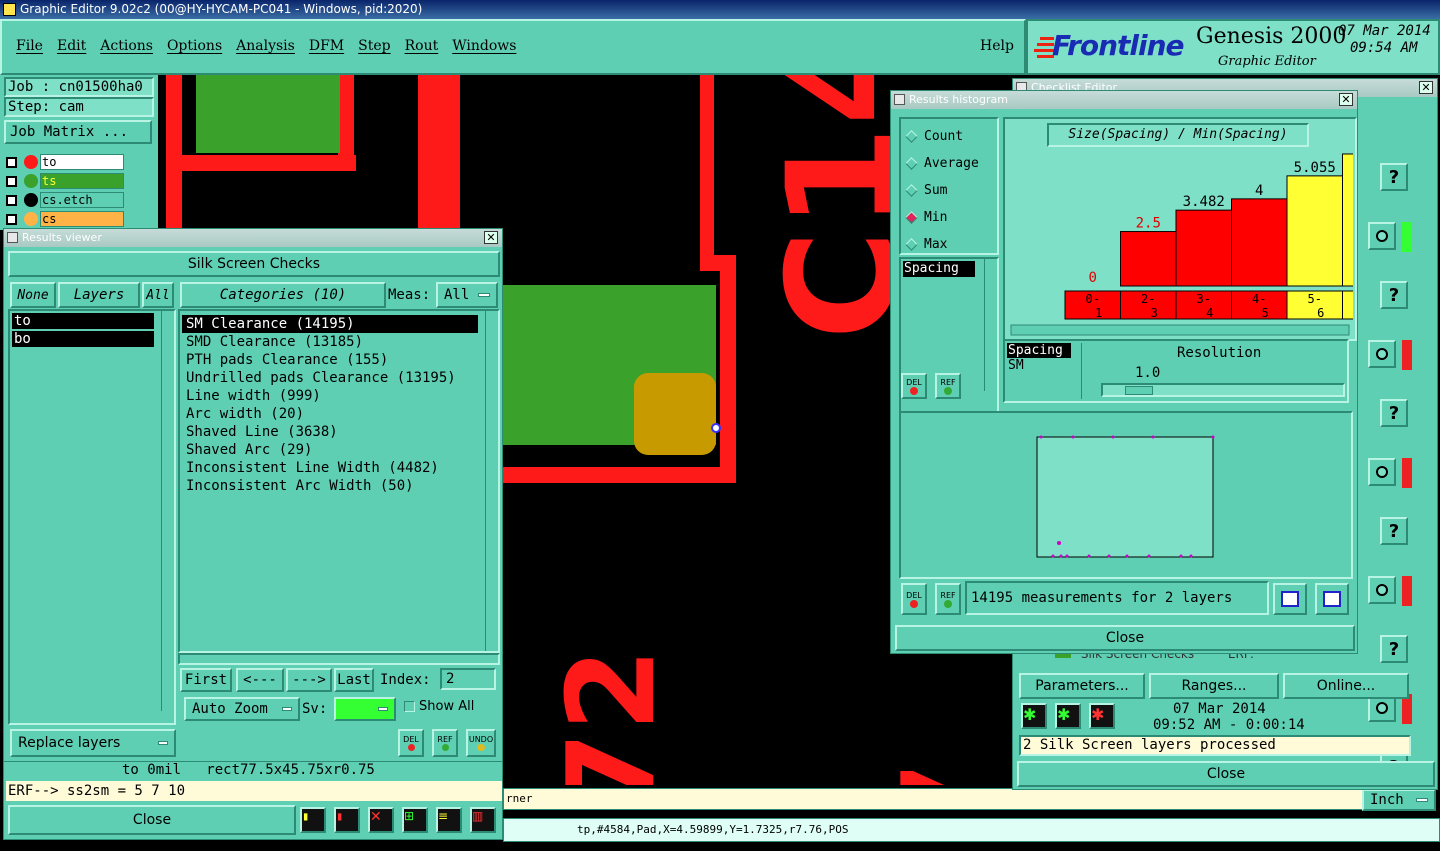  What do you see at coordinates (283, 295) in the screenshot?
I see `categories-button: Categories (10)` at bounding box center [283, 295].